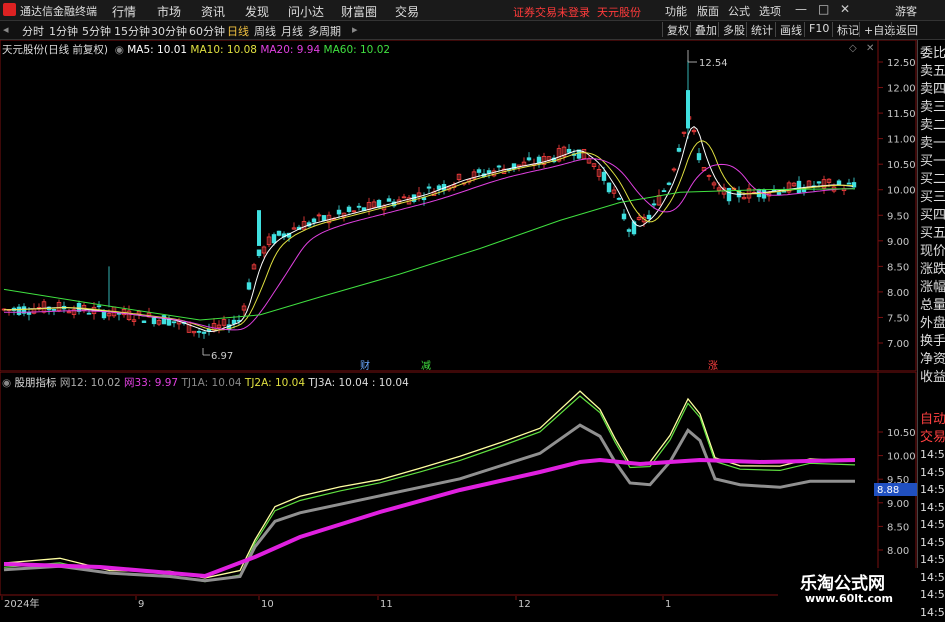 The width and height of the screenshot is (945, 622). I want to click on maximize-icon: □, so click(823, 9).